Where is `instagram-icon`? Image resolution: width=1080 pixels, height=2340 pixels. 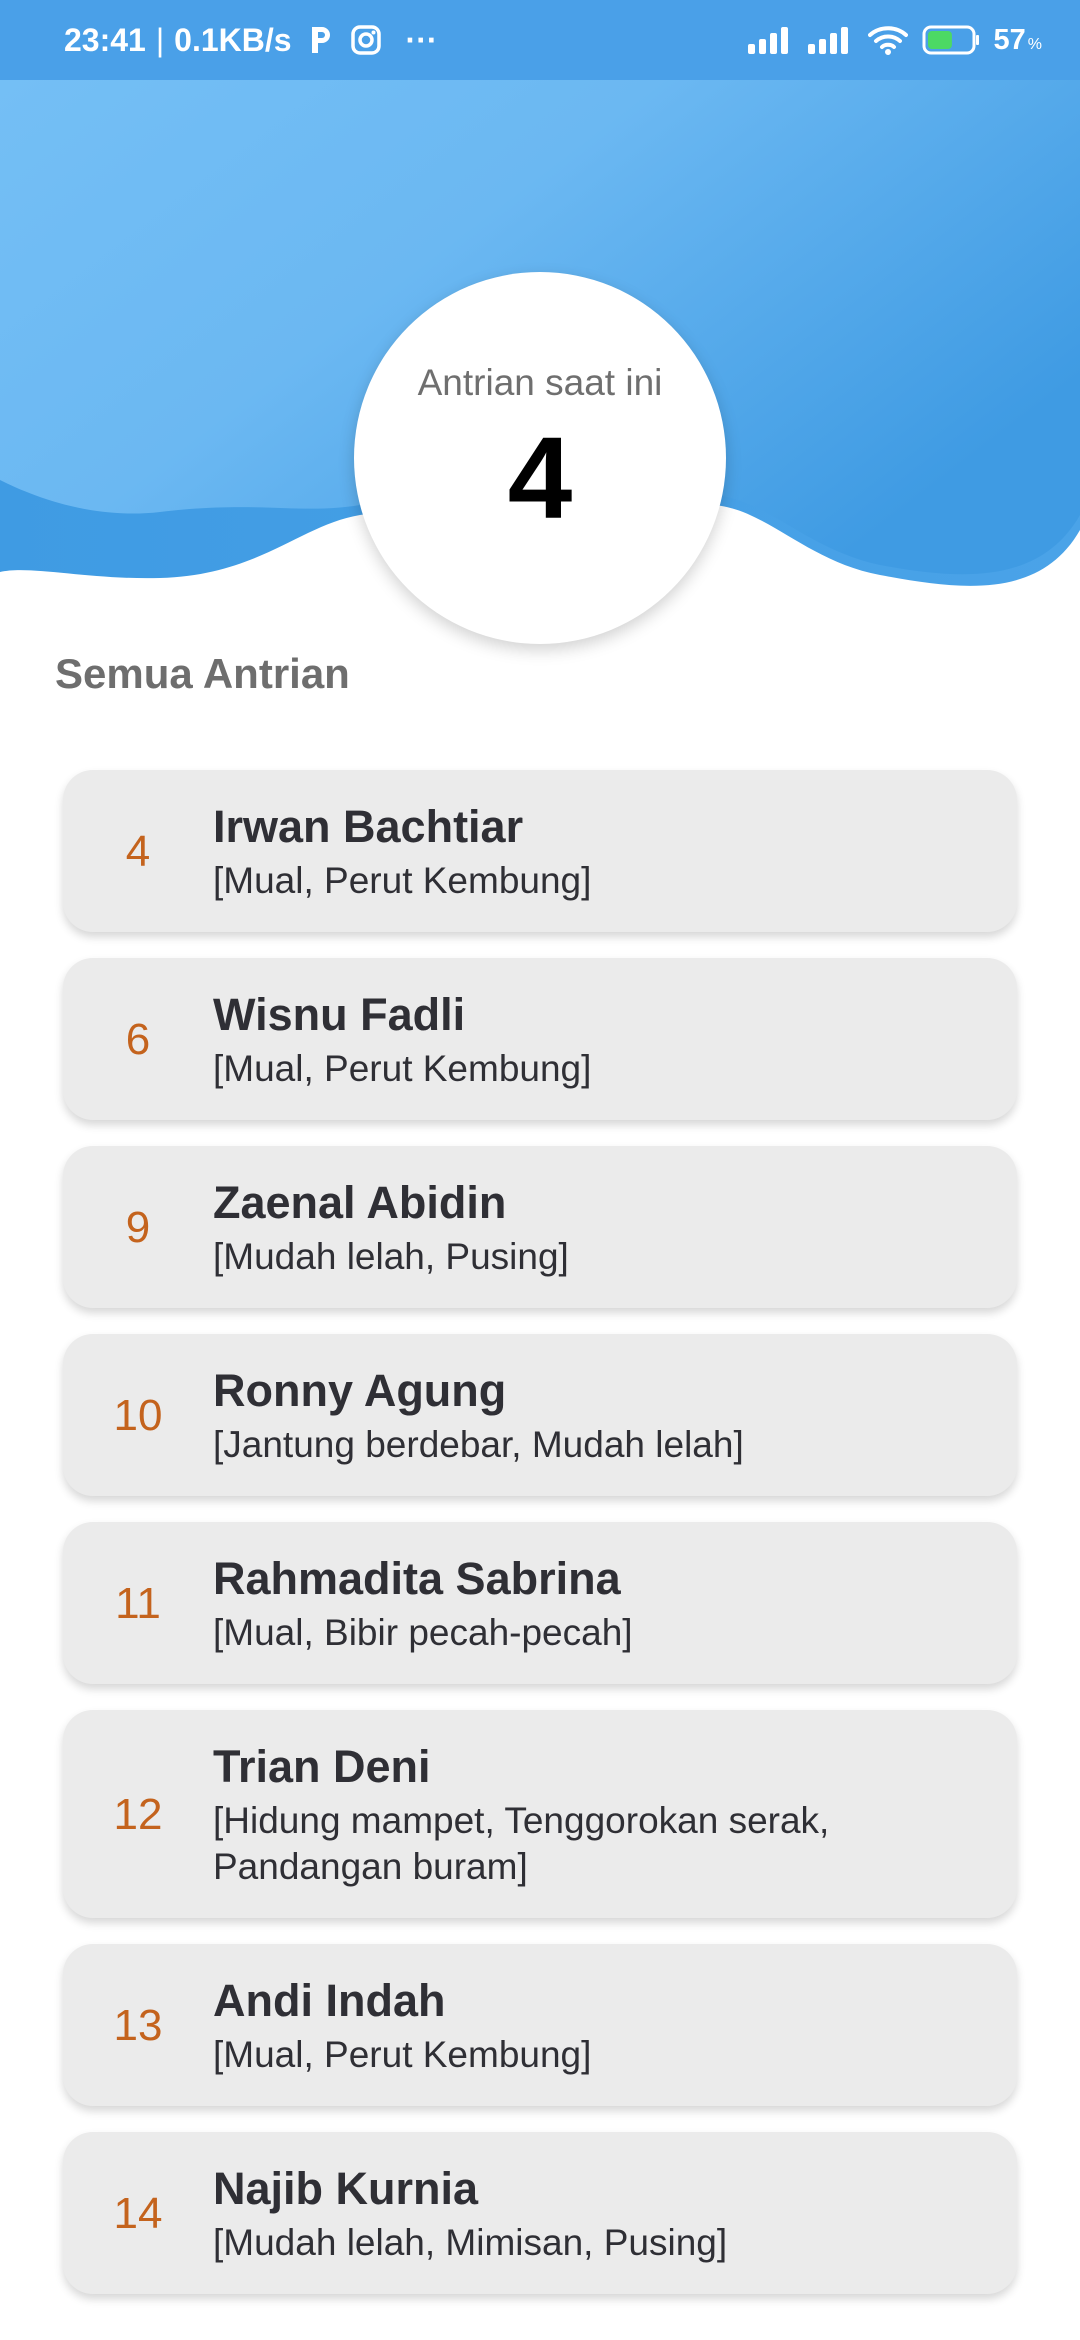 instagram-icon is located at coordinates (366, 40).